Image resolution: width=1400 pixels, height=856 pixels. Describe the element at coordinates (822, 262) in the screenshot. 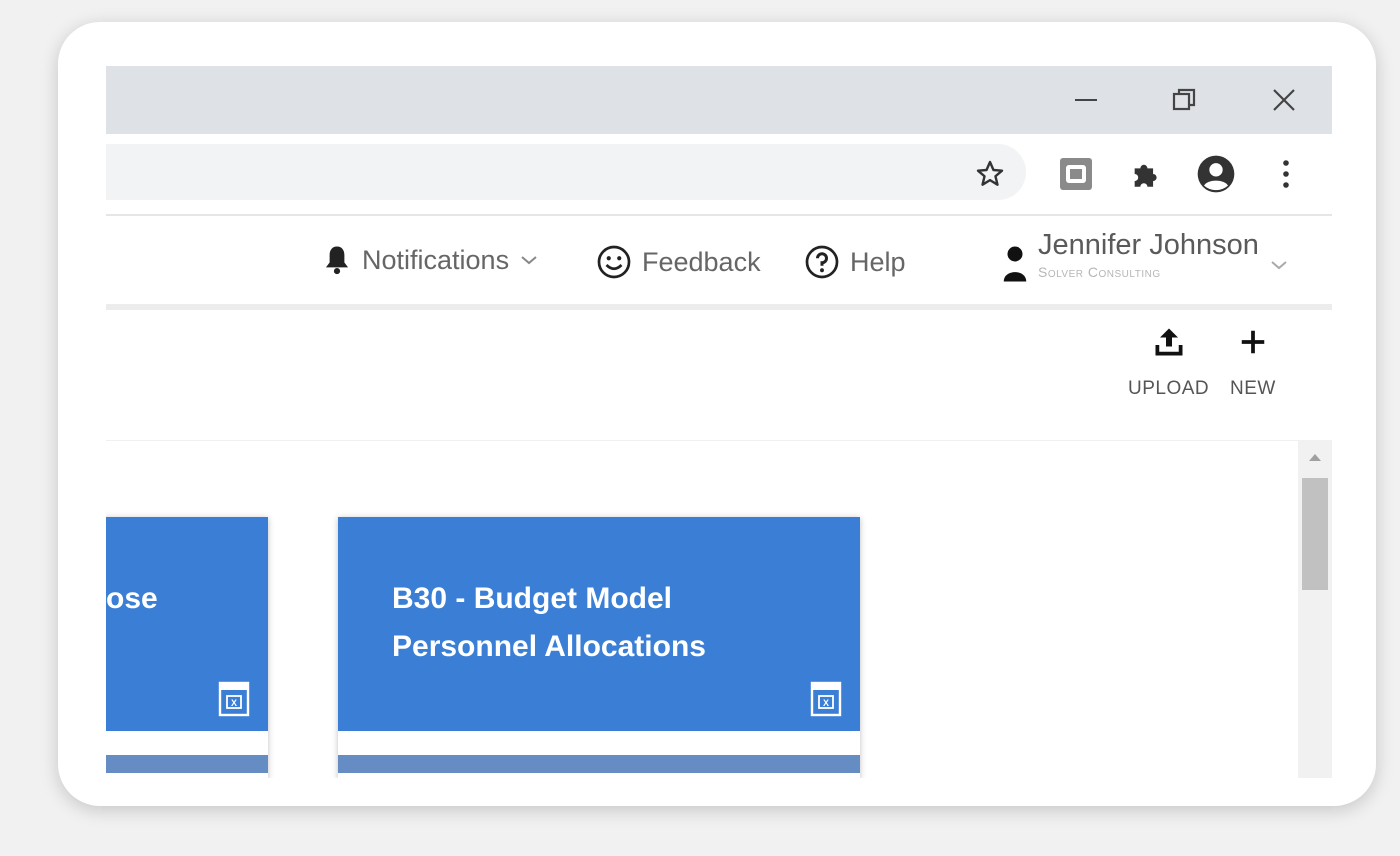

I see `help-icon` at that location.